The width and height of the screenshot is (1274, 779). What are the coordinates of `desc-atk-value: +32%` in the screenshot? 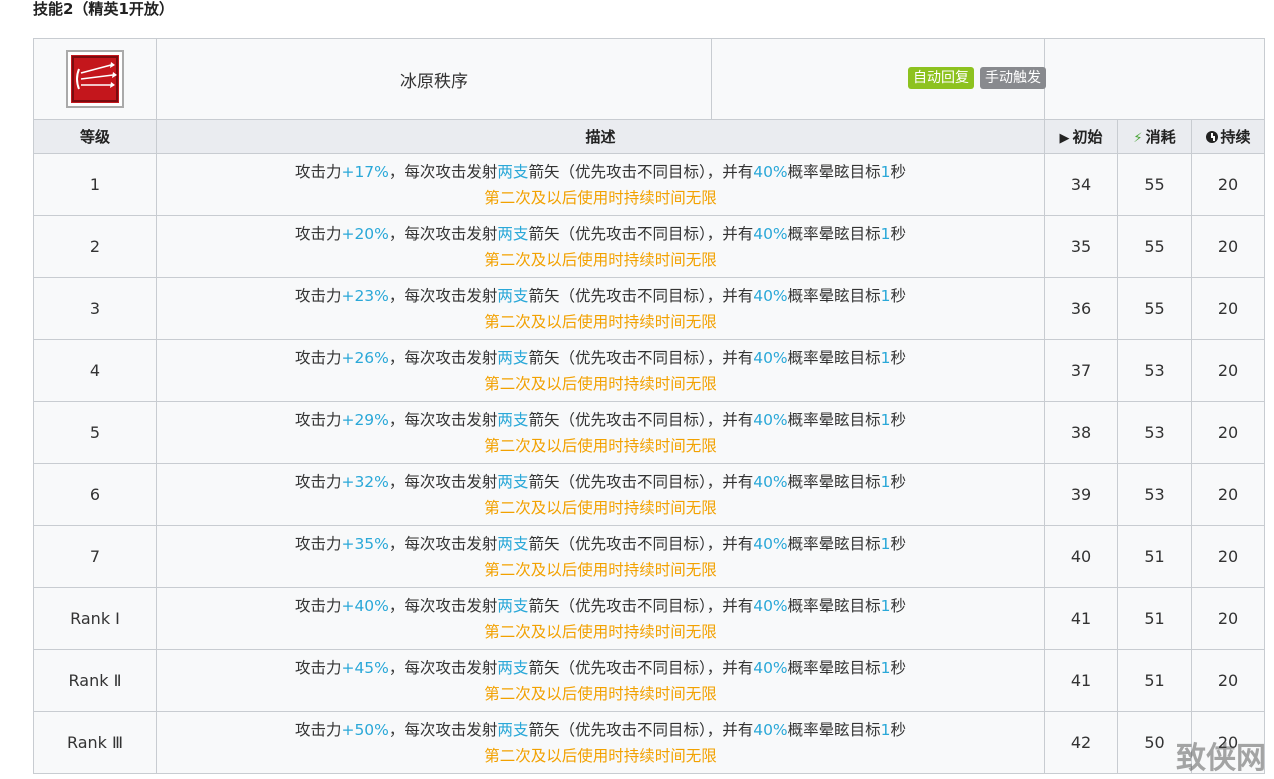 It's located at (365, 481).